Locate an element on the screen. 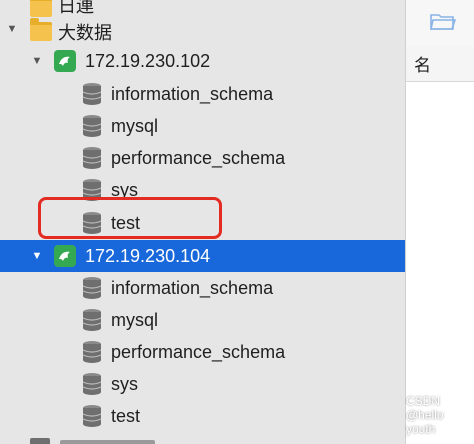 This screenshot has height=444, width=474. column-header-label: 名 is located at coordinates (422, 65).